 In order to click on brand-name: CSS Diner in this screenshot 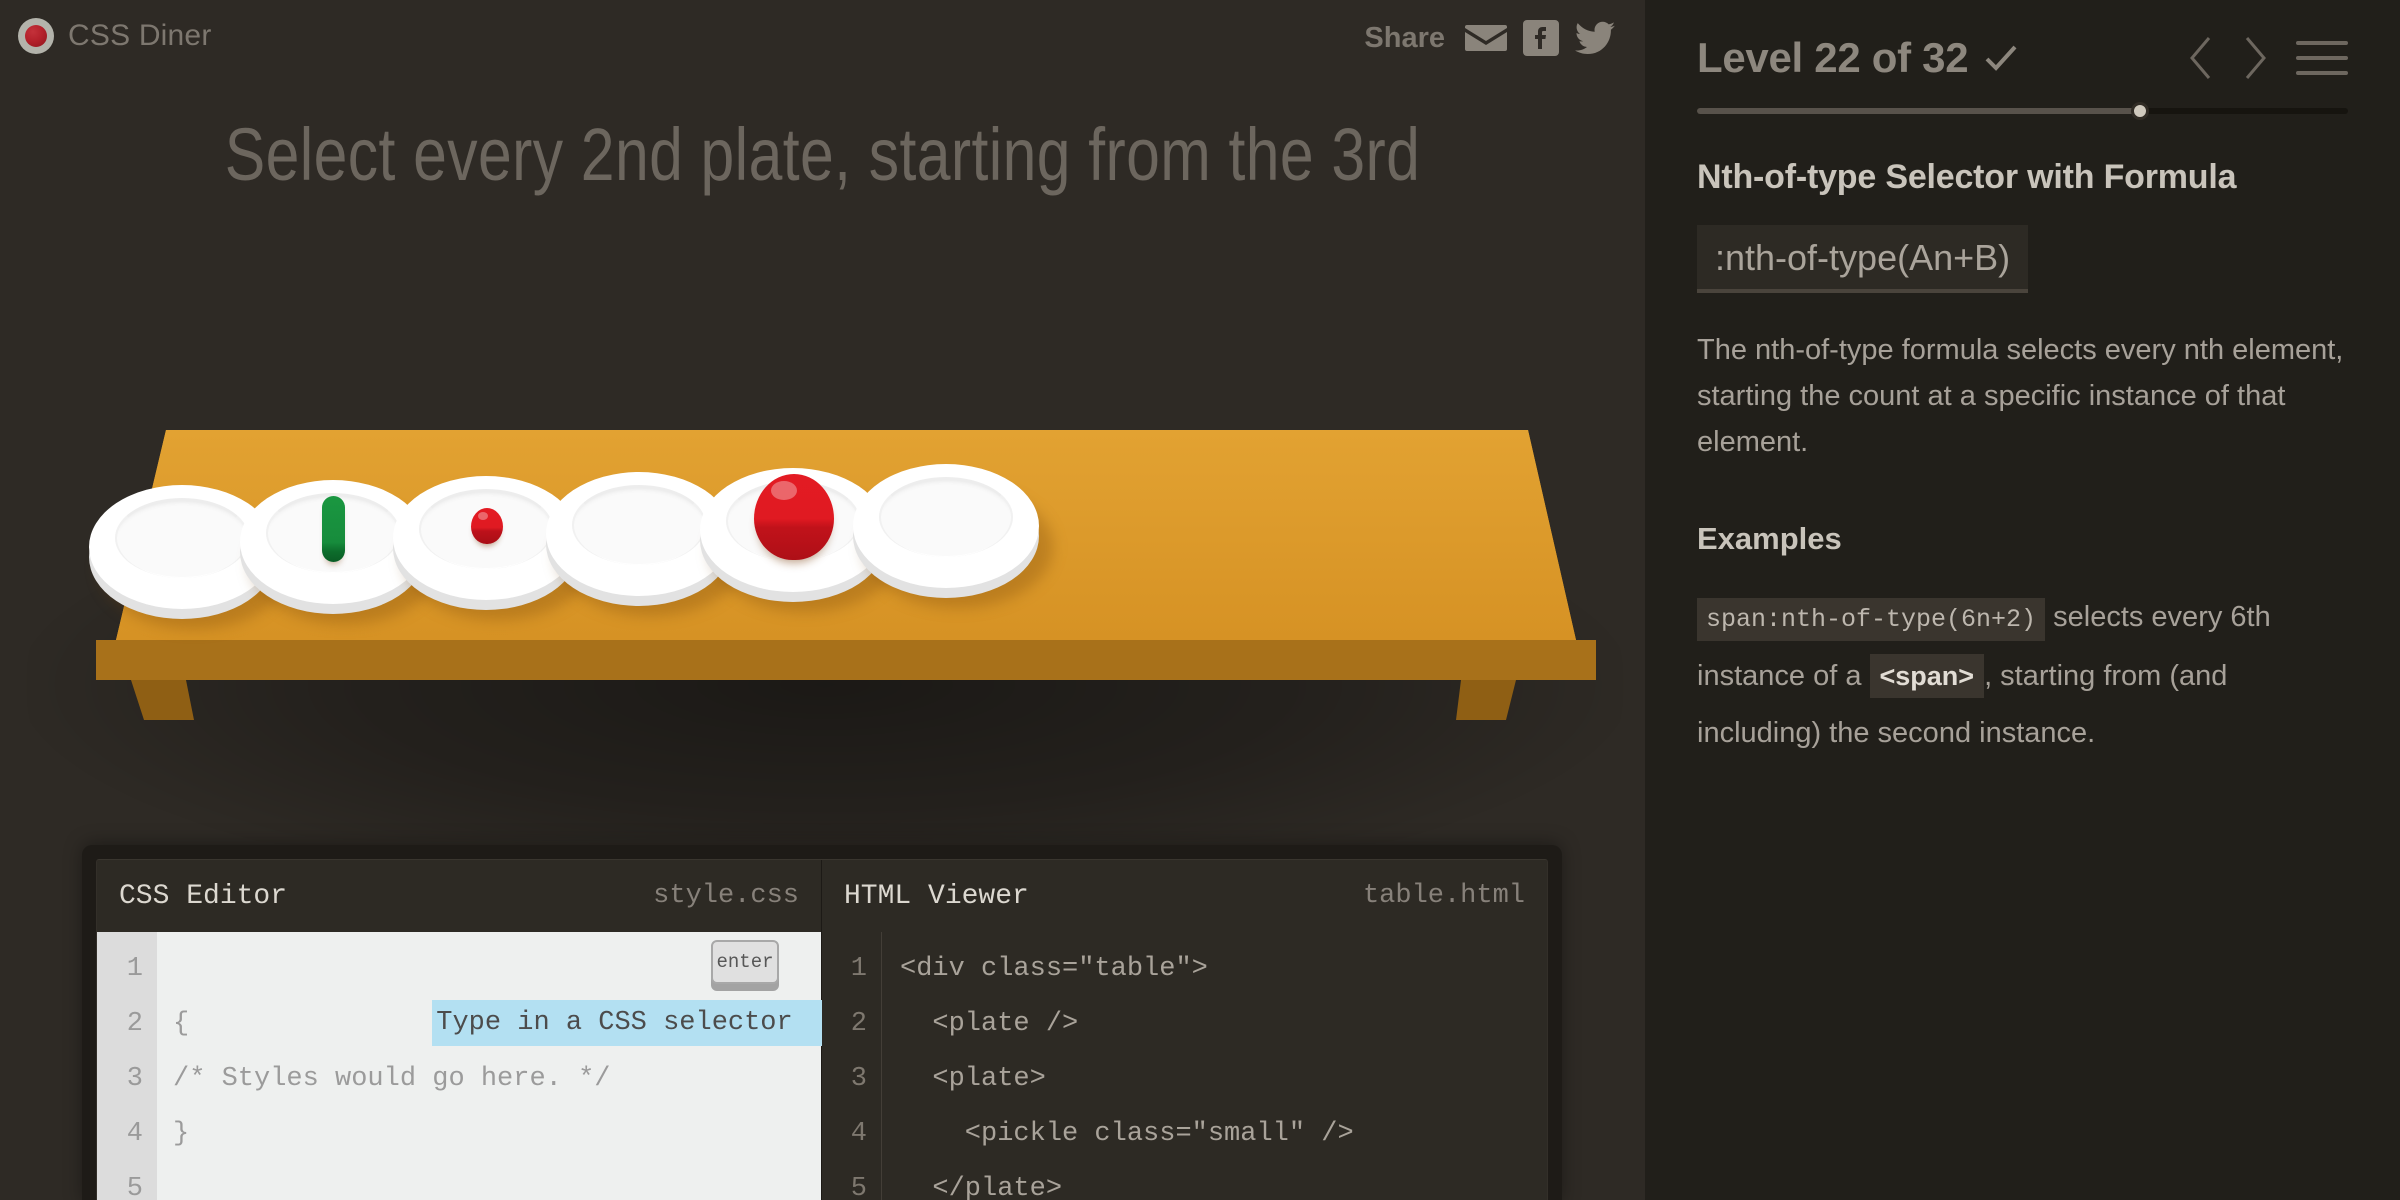, I will do `click(140, 35)`.